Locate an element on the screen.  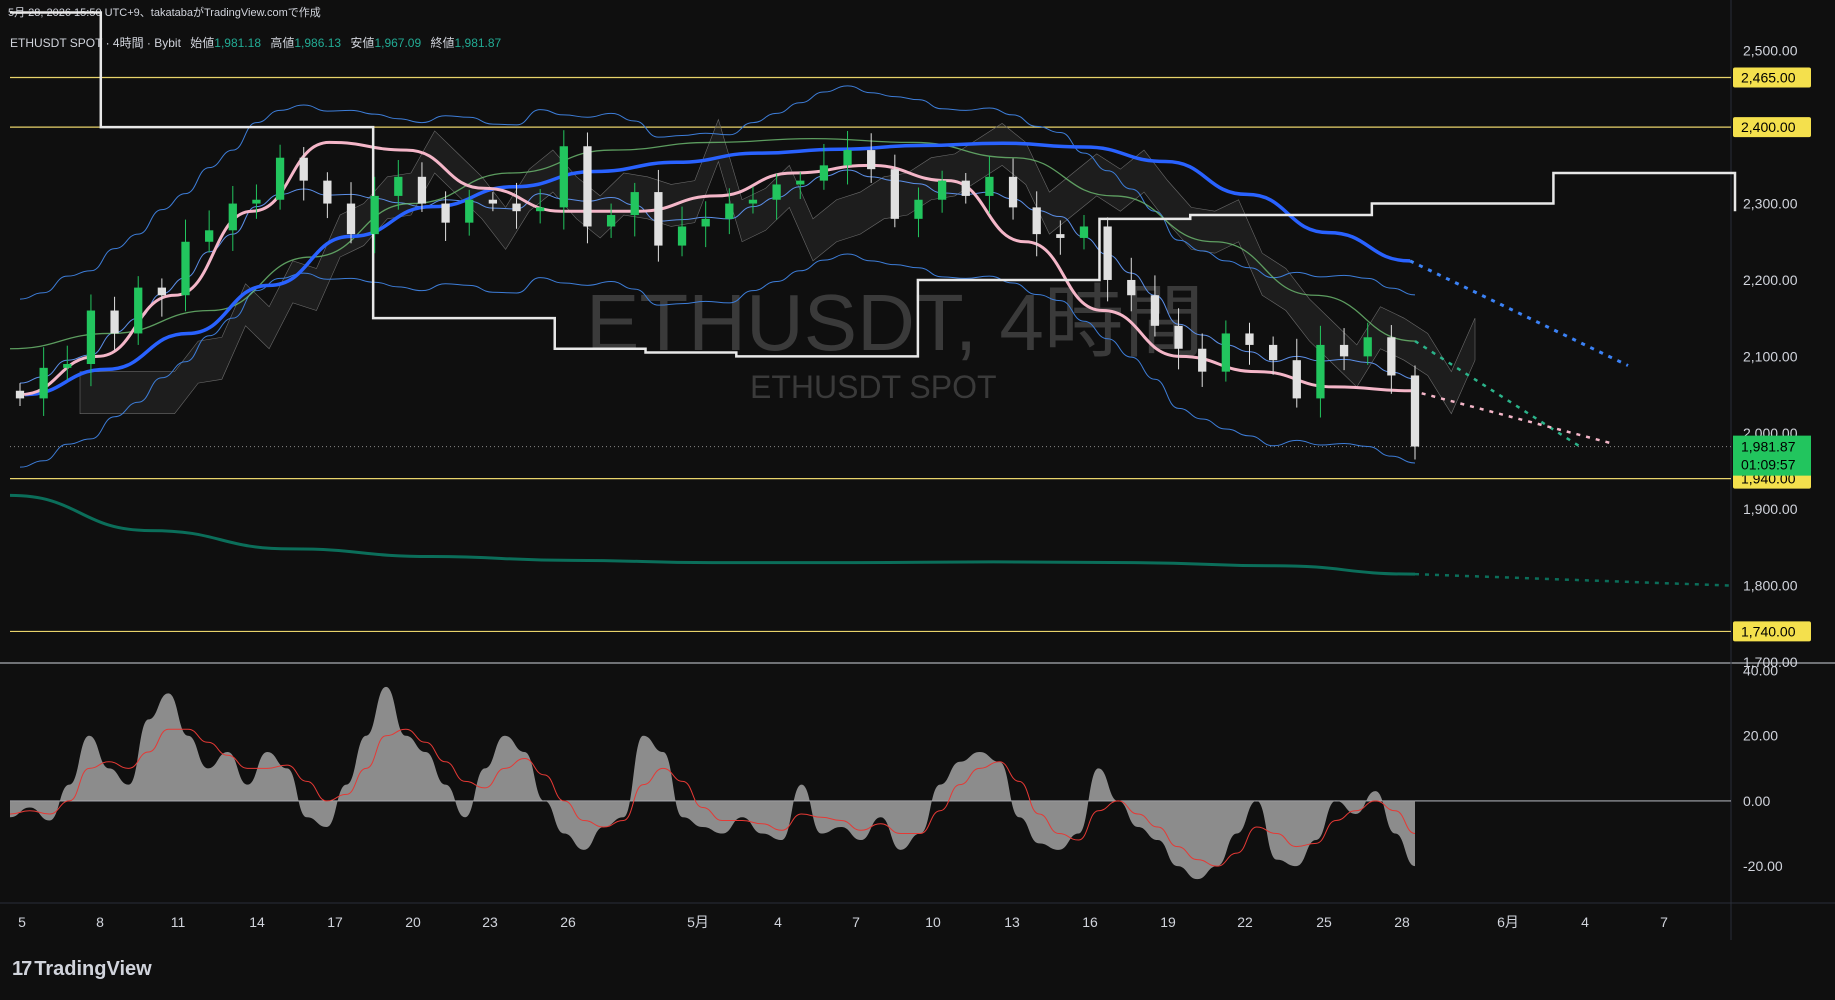
price-tick-label: 2,500.00 is located at coordinates (1770, 51).